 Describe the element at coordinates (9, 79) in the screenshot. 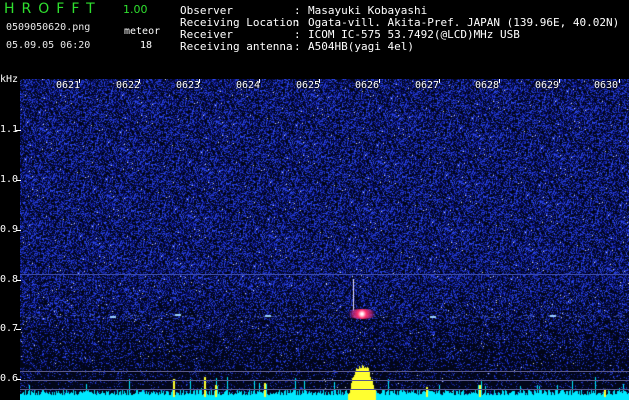

I see `freq-unit-label: kHz` at that location.